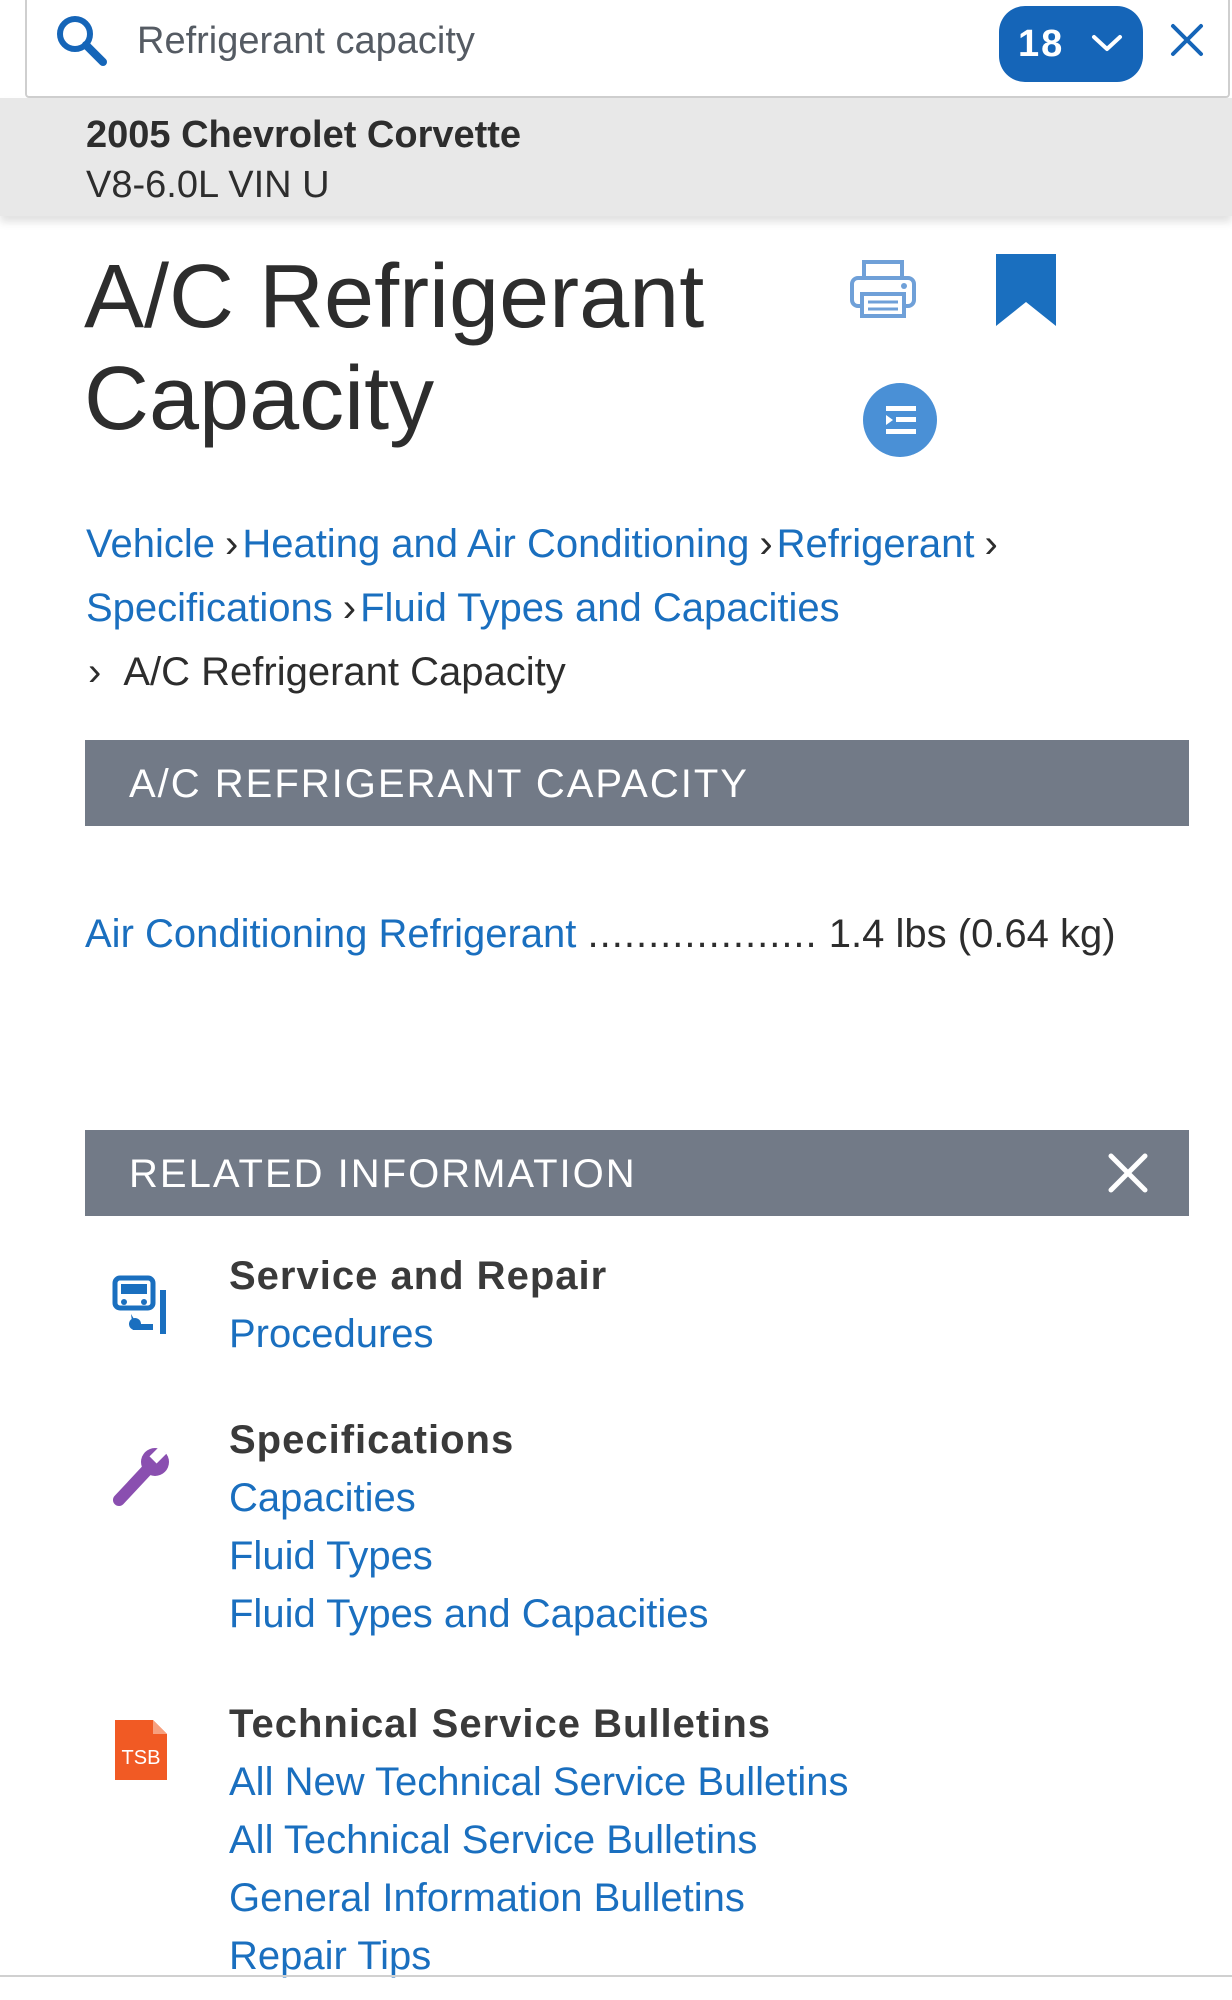  Describe the element at coordinates (81, 40) in the screenshot. I see `search-icon` at that location.